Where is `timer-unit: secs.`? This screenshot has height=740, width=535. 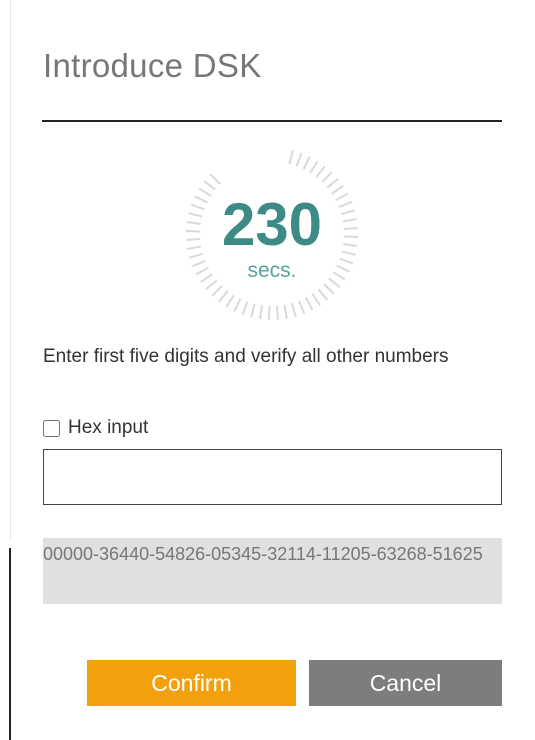
timer-unit: secs. is located at coordinates (272, 270).